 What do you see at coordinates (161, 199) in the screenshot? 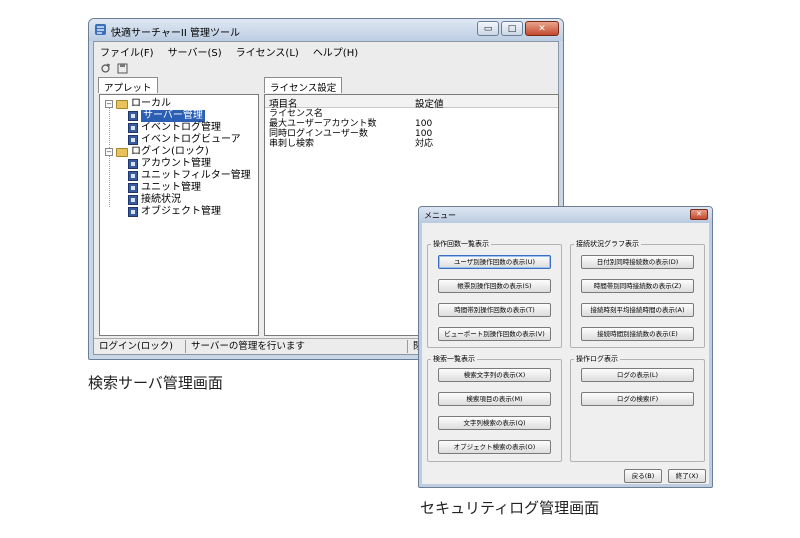
I see `tree-item-label: 接続状況` at bounding box center [161, 199].